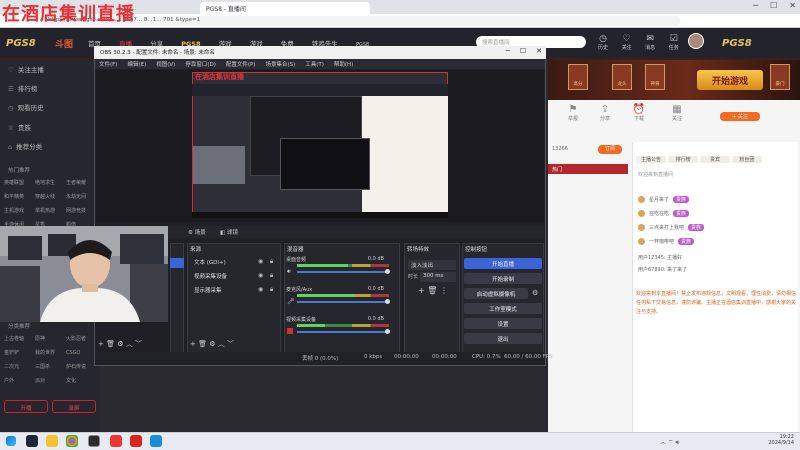 This screenshot has height=450, width=800. Describe the element at coordinates (81, 197) in the screenshot. I see `grid-item: 永劫无间` at that location.